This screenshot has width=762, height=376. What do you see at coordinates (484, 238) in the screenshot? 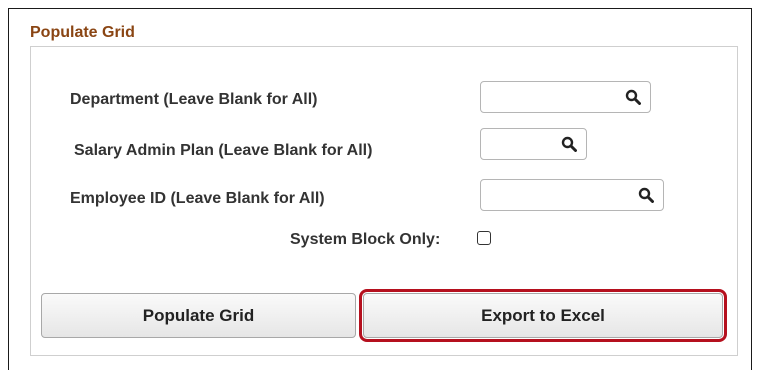
I see `system-block-only-checkbox` at bounding box center [484, 238].